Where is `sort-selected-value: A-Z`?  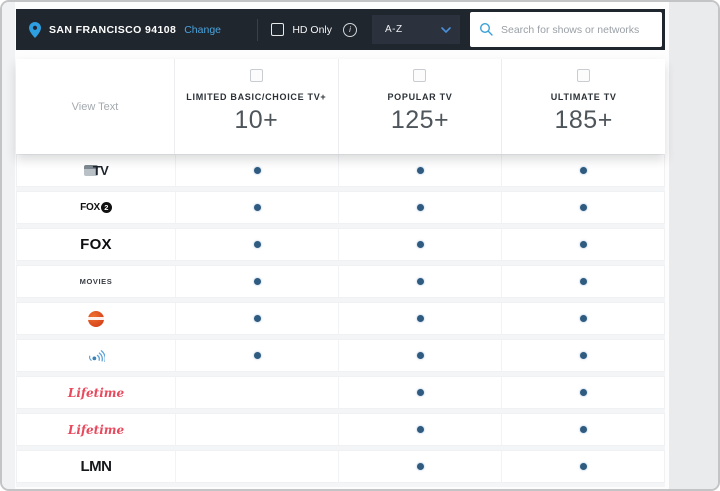 sort-selected-value: A-Z is located at coordinates (394, 29).